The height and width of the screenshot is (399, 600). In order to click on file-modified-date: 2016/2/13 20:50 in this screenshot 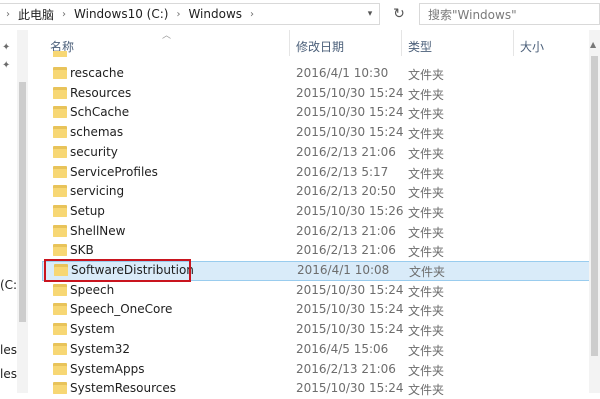, I will do `click(346, 191)`.